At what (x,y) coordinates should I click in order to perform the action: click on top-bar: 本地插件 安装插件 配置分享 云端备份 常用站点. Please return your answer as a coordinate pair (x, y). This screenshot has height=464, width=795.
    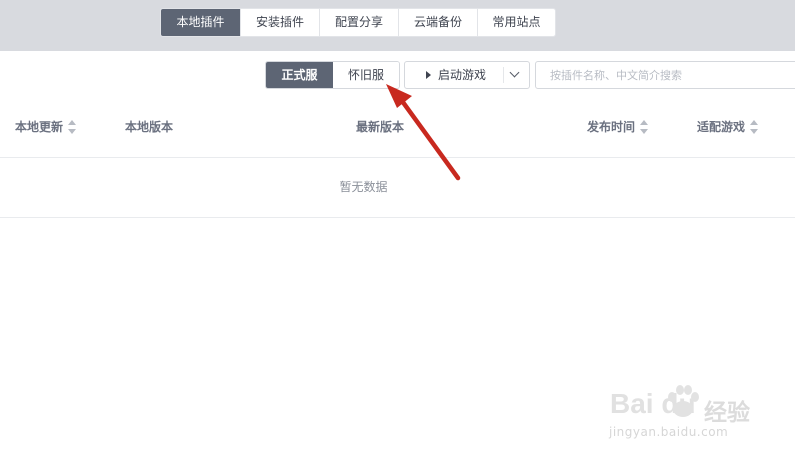
    Looking at the image, I should click on (397, 25).